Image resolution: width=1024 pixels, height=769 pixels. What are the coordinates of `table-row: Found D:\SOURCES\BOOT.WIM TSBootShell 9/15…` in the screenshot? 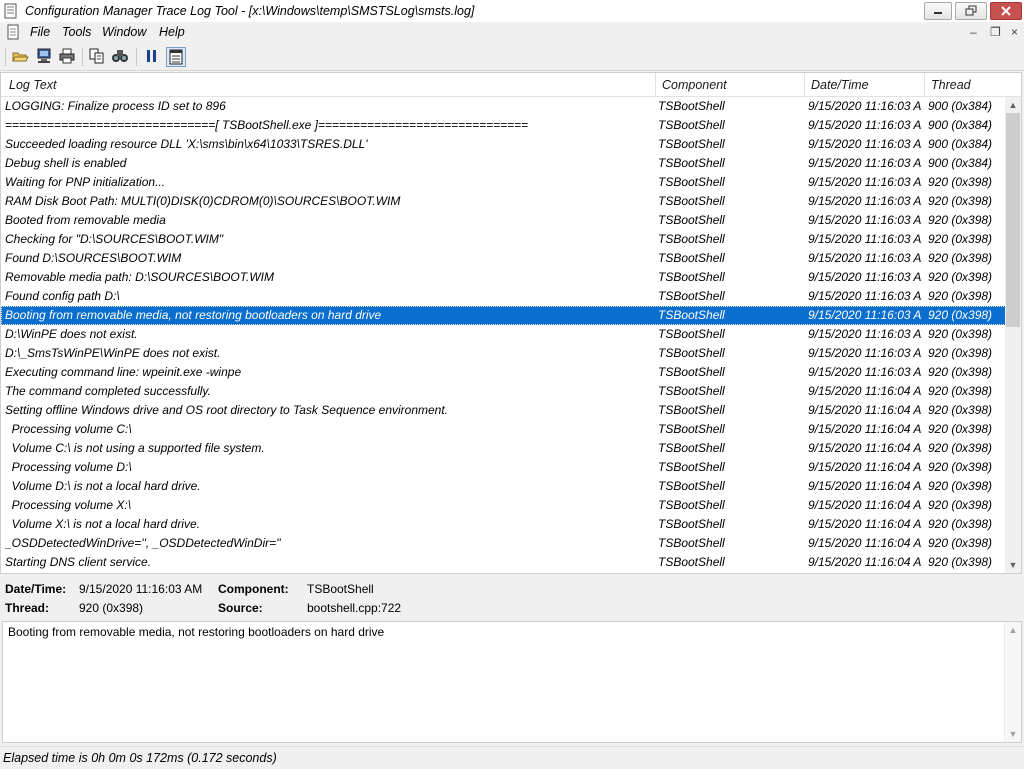 It's located at (503, 258).